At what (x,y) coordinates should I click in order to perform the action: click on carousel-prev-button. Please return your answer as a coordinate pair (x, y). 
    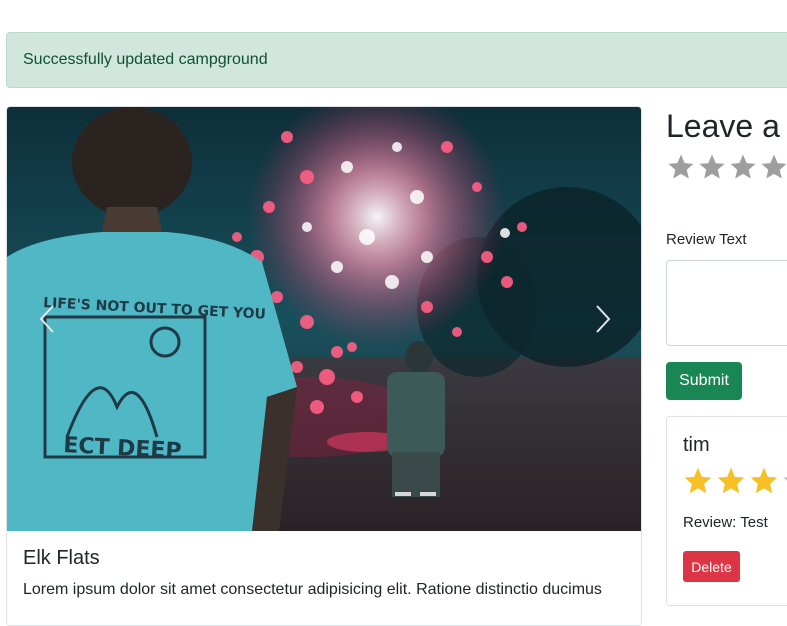
    Looking at the image, I should click on (47, 319).